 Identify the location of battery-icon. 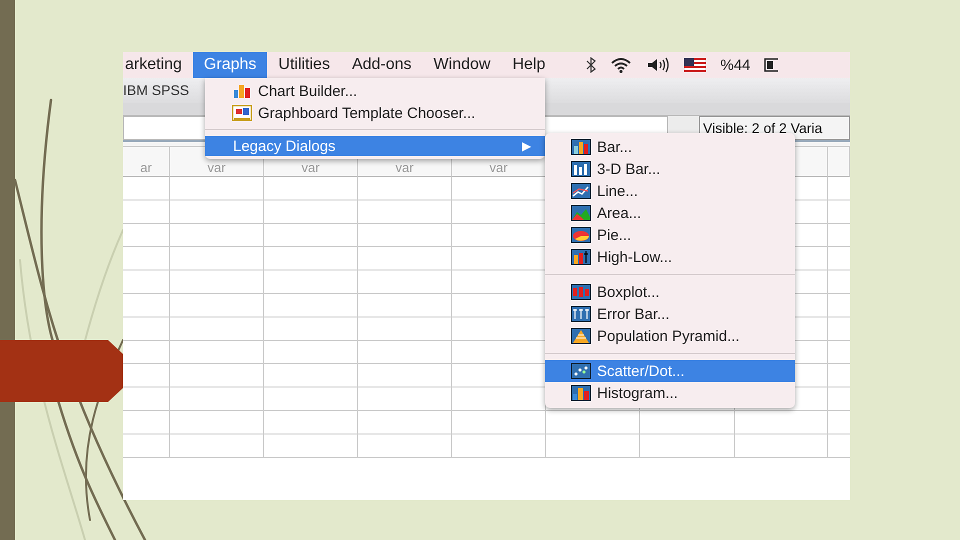
(771, 65).